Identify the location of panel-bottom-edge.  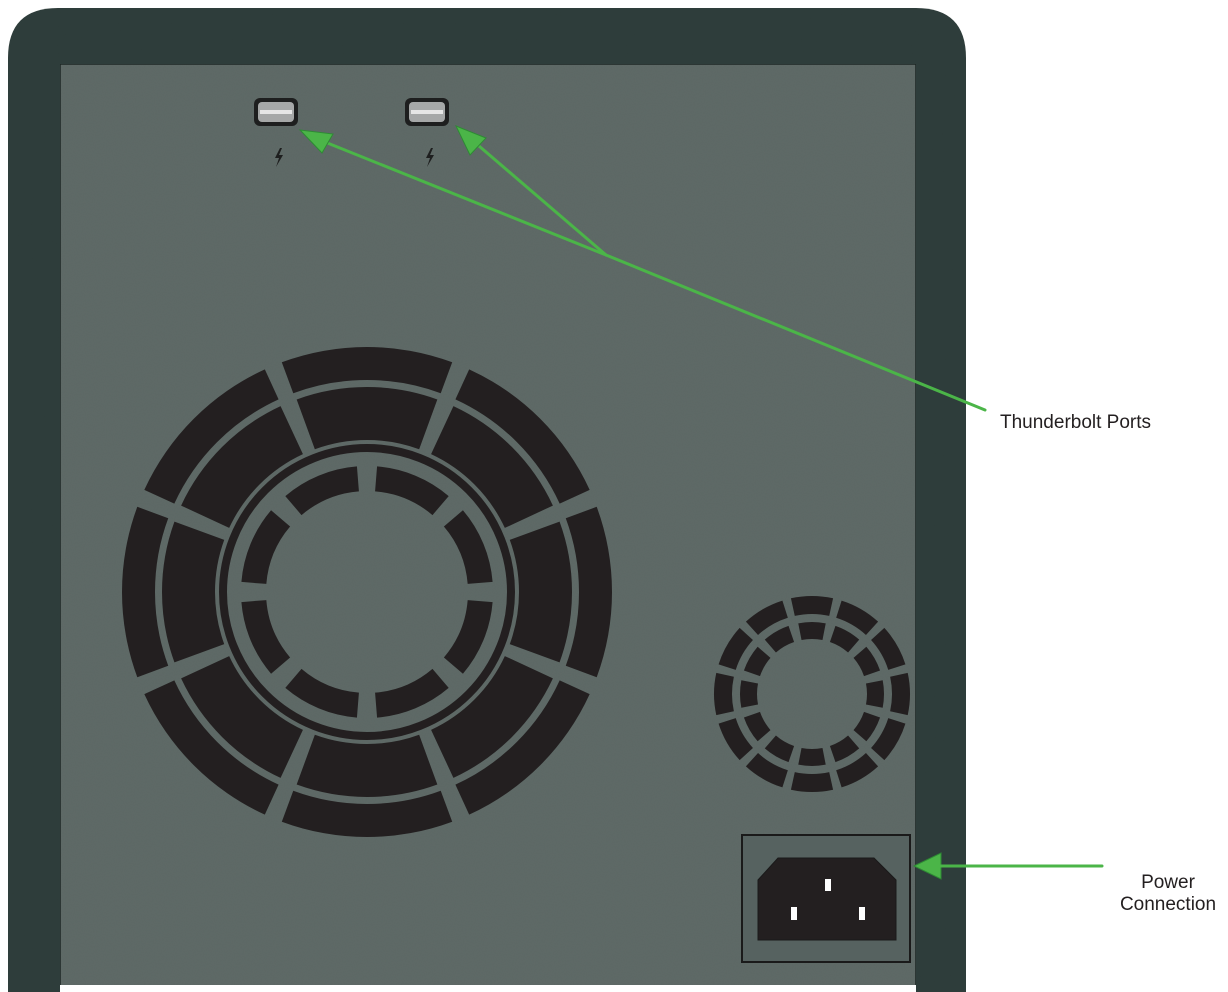
(488, 988).